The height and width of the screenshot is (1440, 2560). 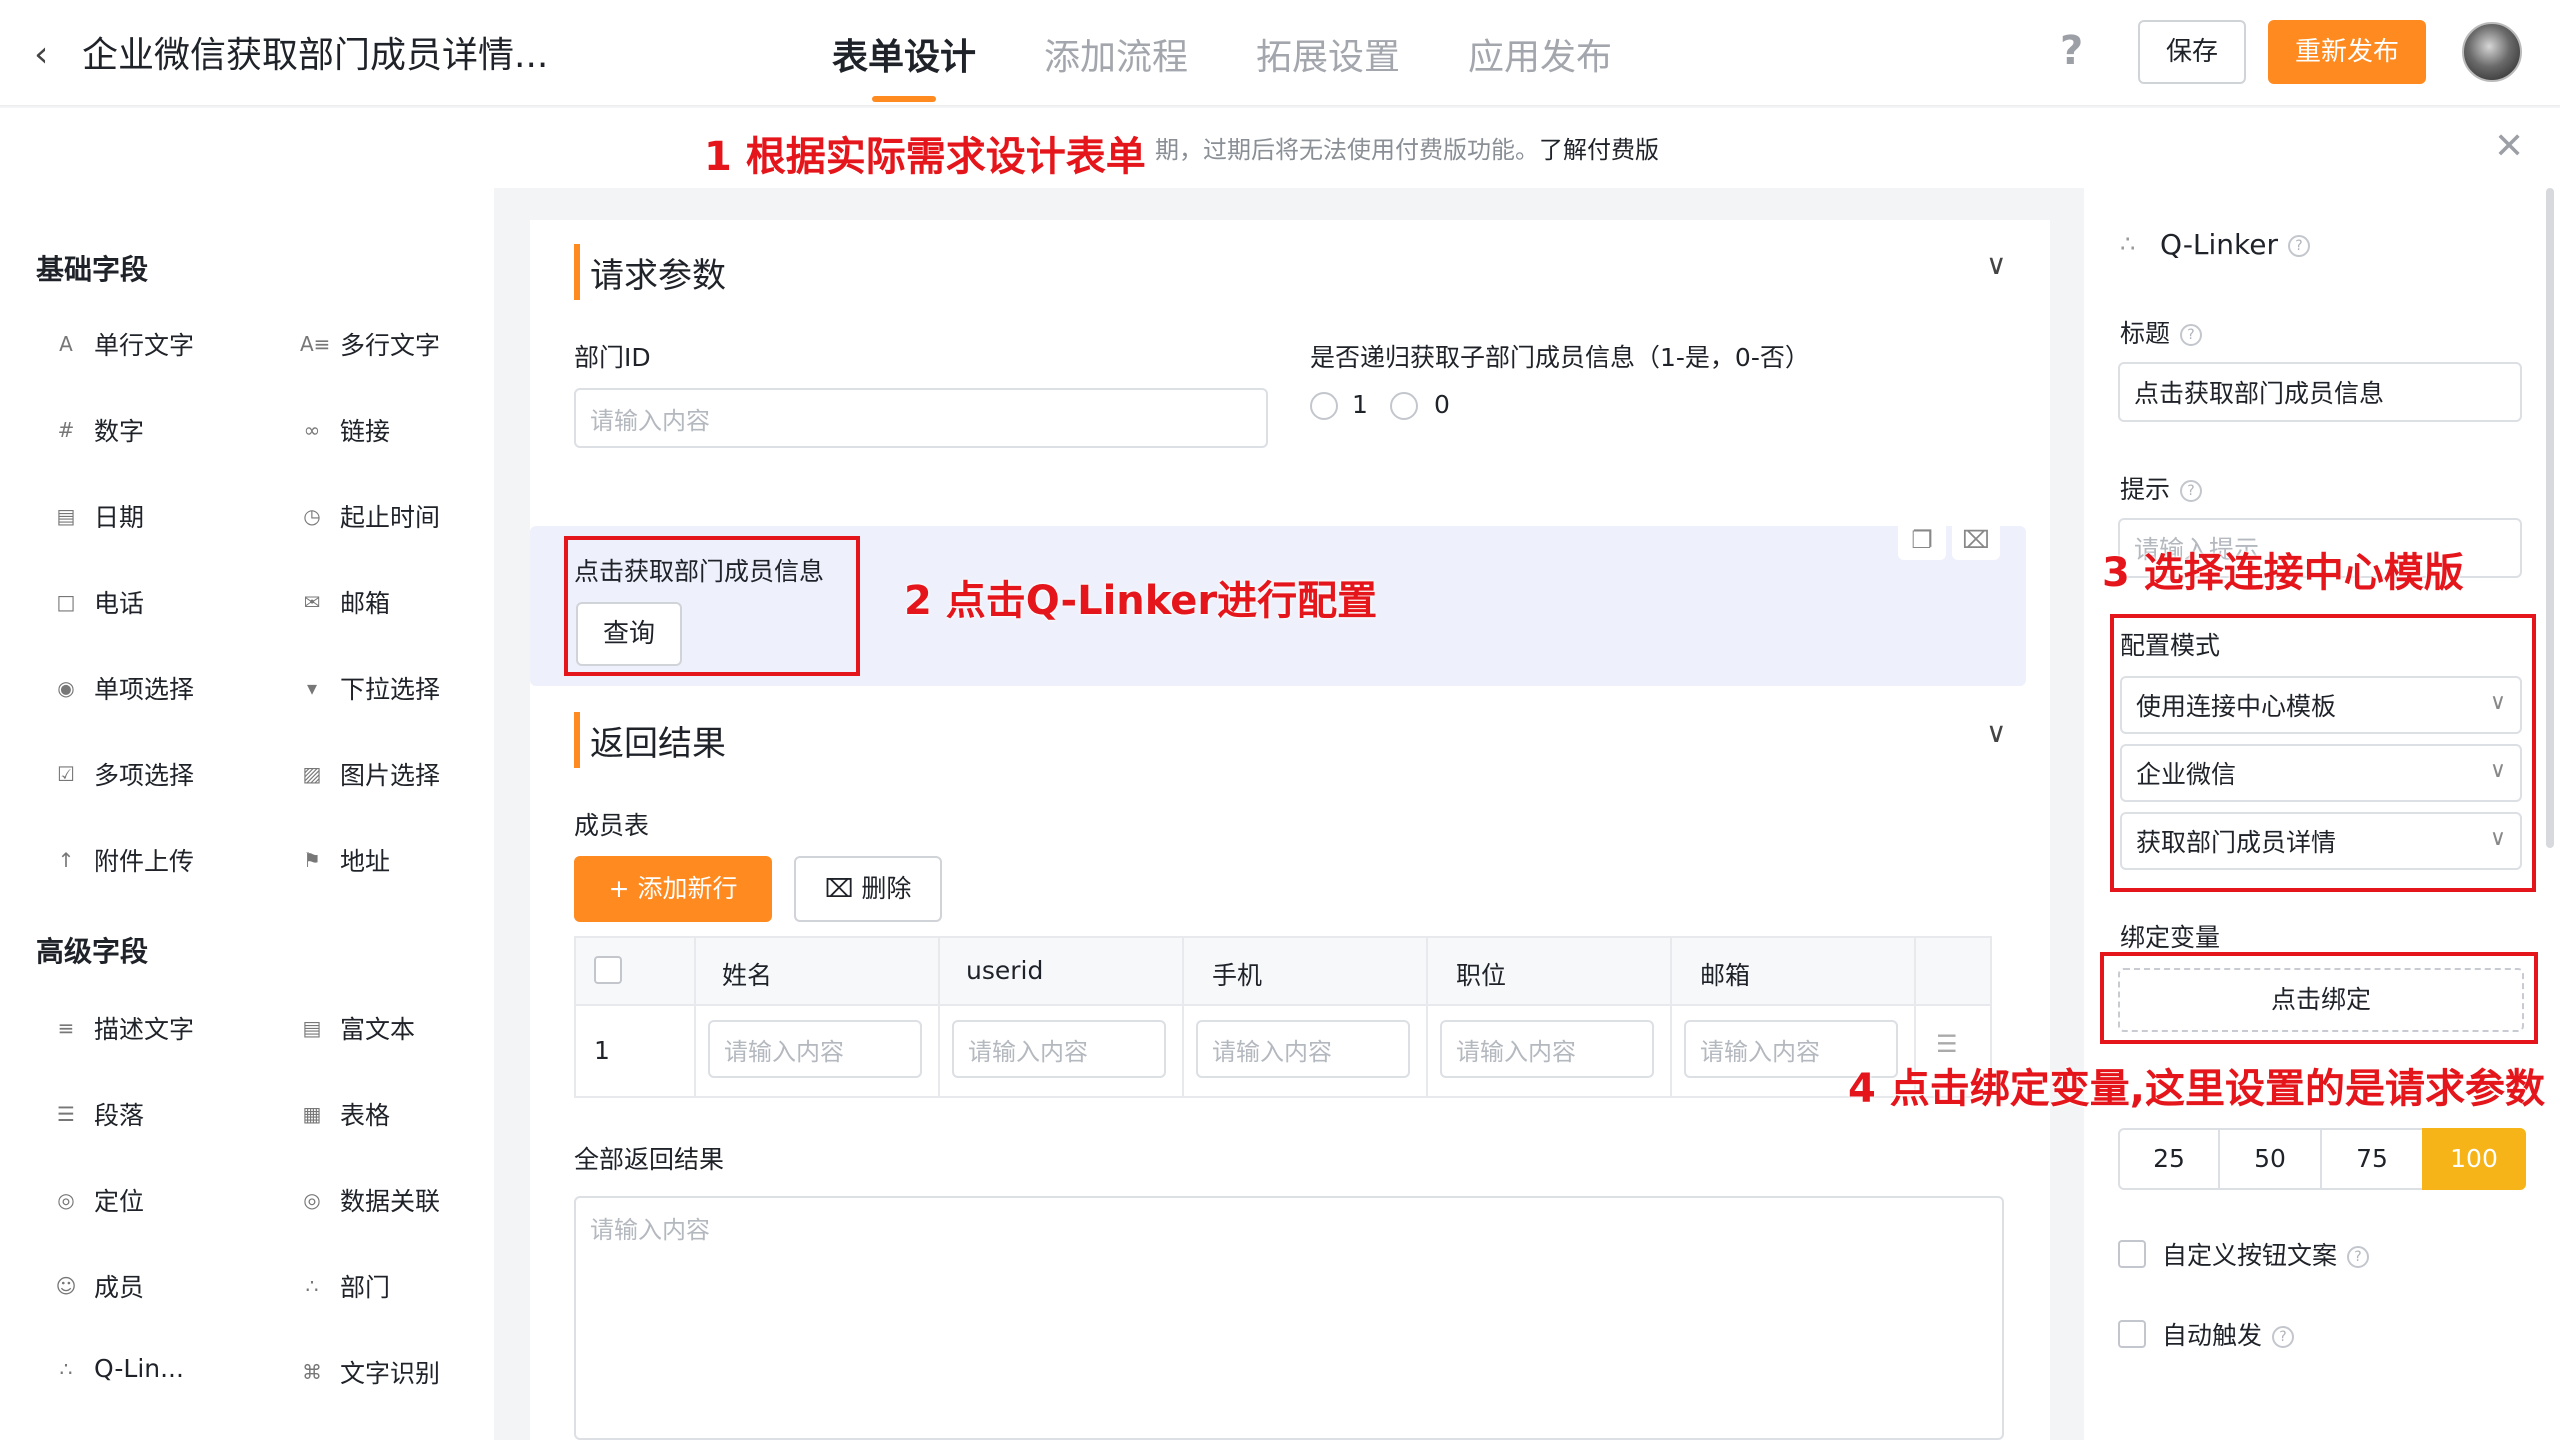 What do you see at coordinates (712, 606) in the screenshot?
I see `annotation-box-qlinker` at bounding box center [712, 606].